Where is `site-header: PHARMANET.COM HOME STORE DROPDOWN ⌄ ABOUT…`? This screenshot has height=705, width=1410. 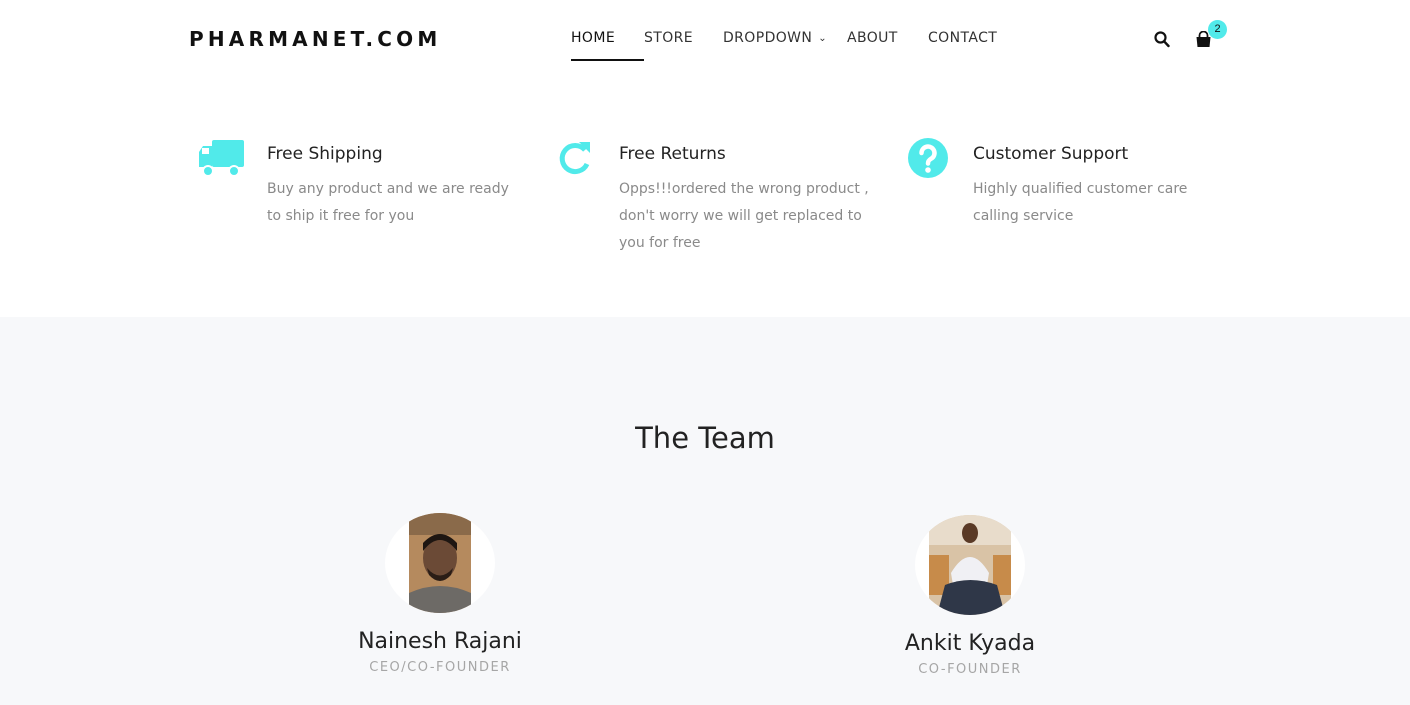 site-header: PHARMANET.COM HOME STORE DROPDOWN ⌄ ABOUT… is located at coordinates (705, 40).